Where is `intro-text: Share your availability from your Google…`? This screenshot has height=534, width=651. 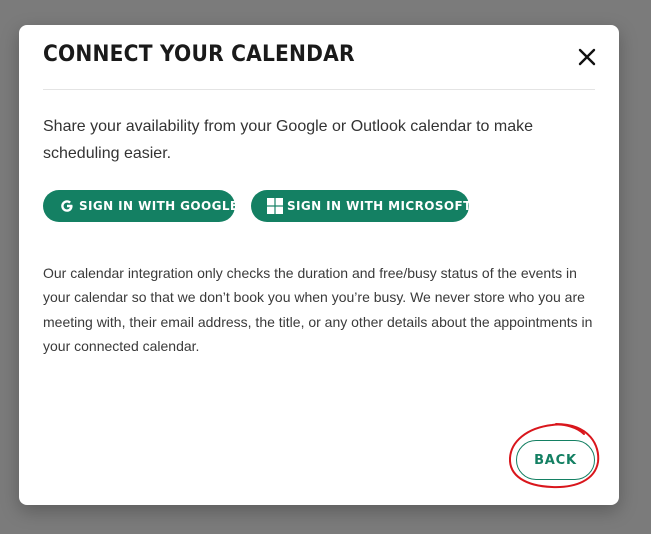
intro-text: Share your availability from your Google… is located at coordinates (288, 140).